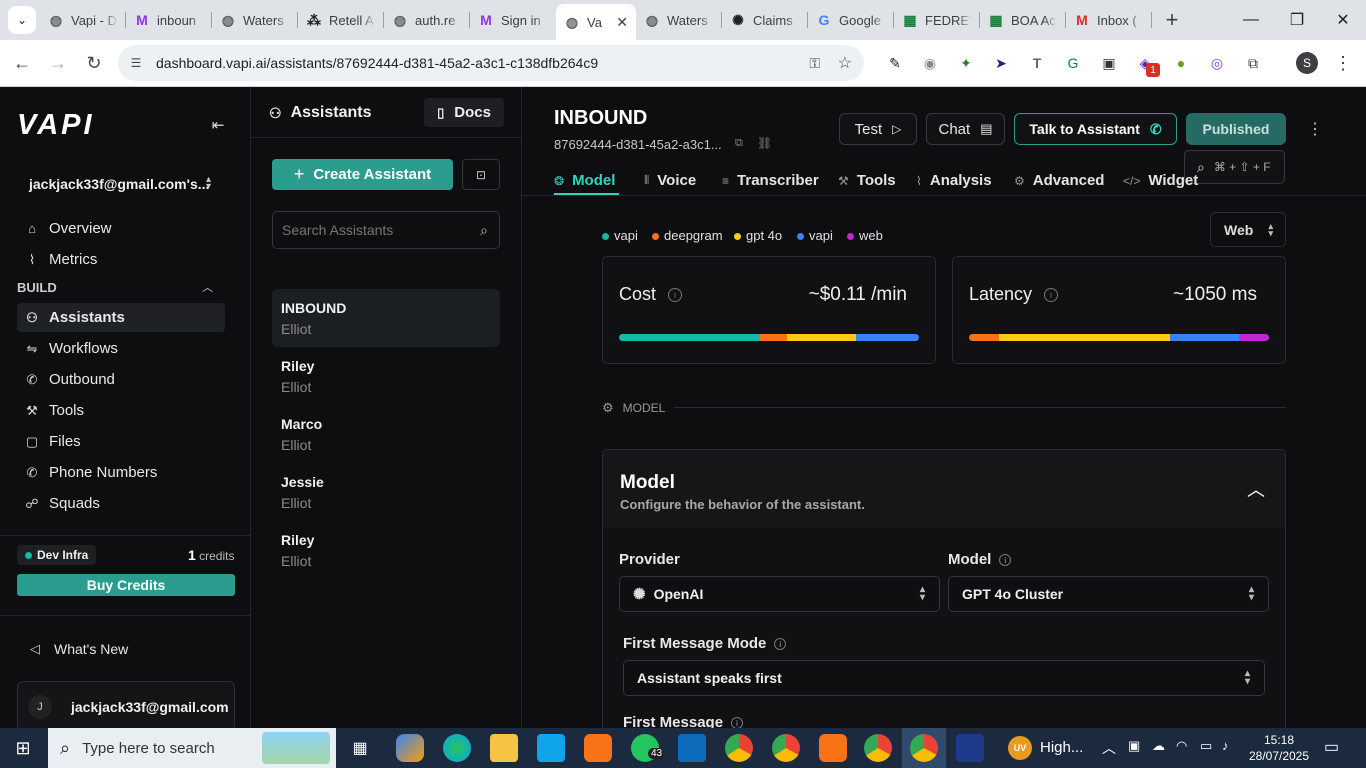  I want to click on maximize-button: ❐, so click(1297, 20).